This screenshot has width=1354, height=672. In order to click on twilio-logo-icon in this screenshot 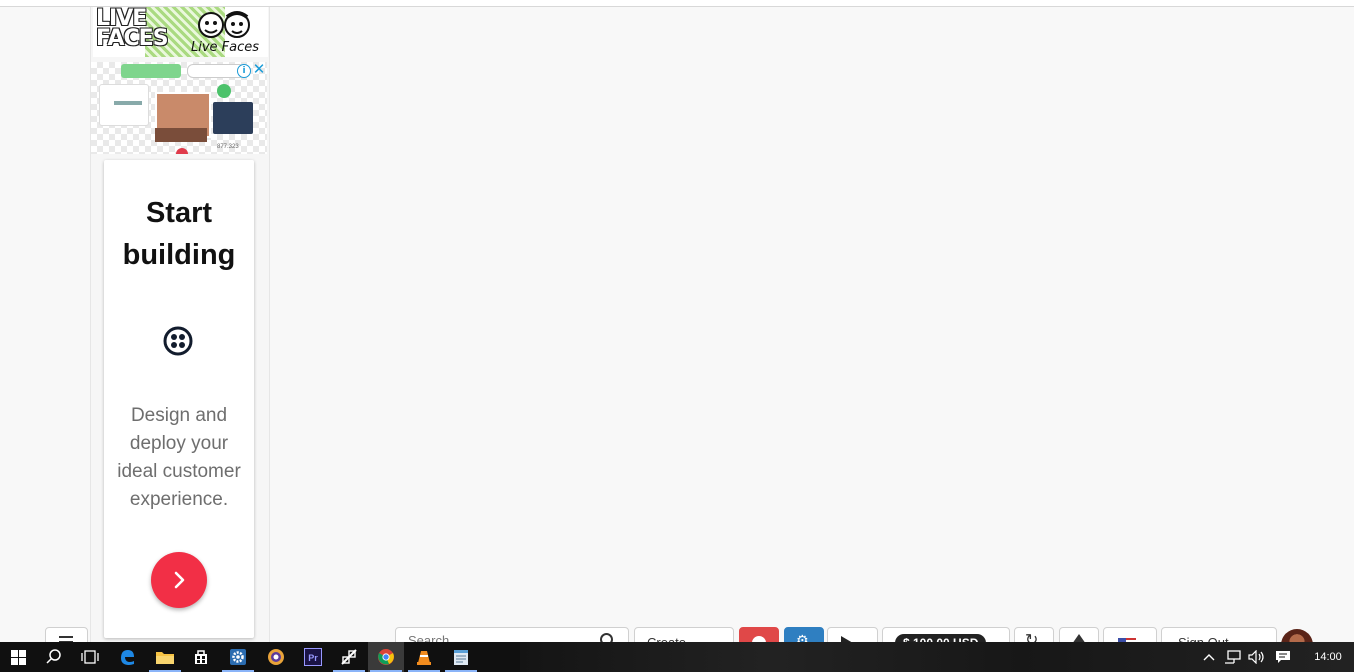, I will do `click(178, 341)`.